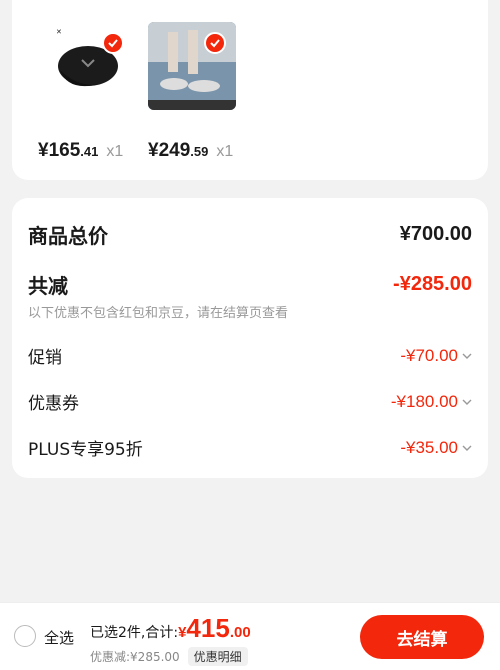  I want to click on black-cap-image: ✕, so click(82, 66).